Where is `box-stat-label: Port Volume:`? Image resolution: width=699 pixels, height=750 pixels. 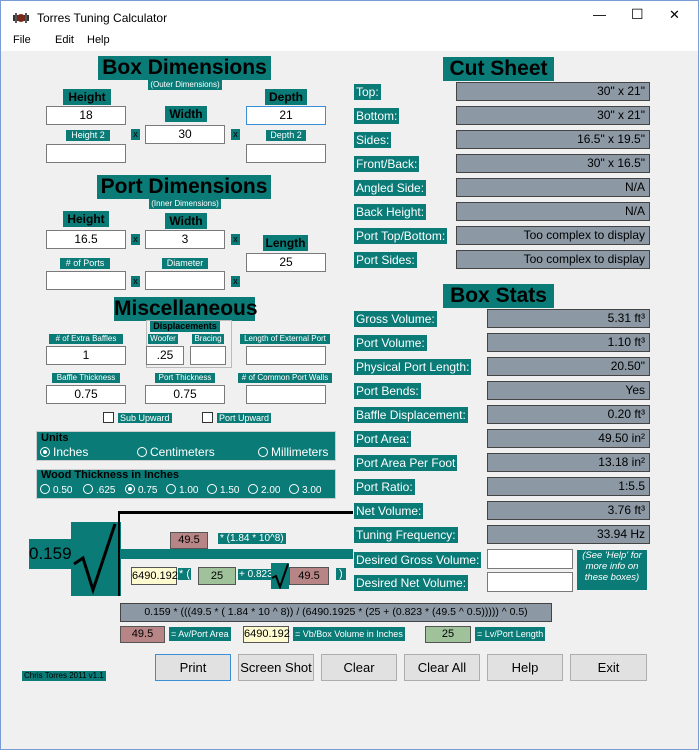 box-stat-label: Port Volume: is located at coordinates (390, 343).